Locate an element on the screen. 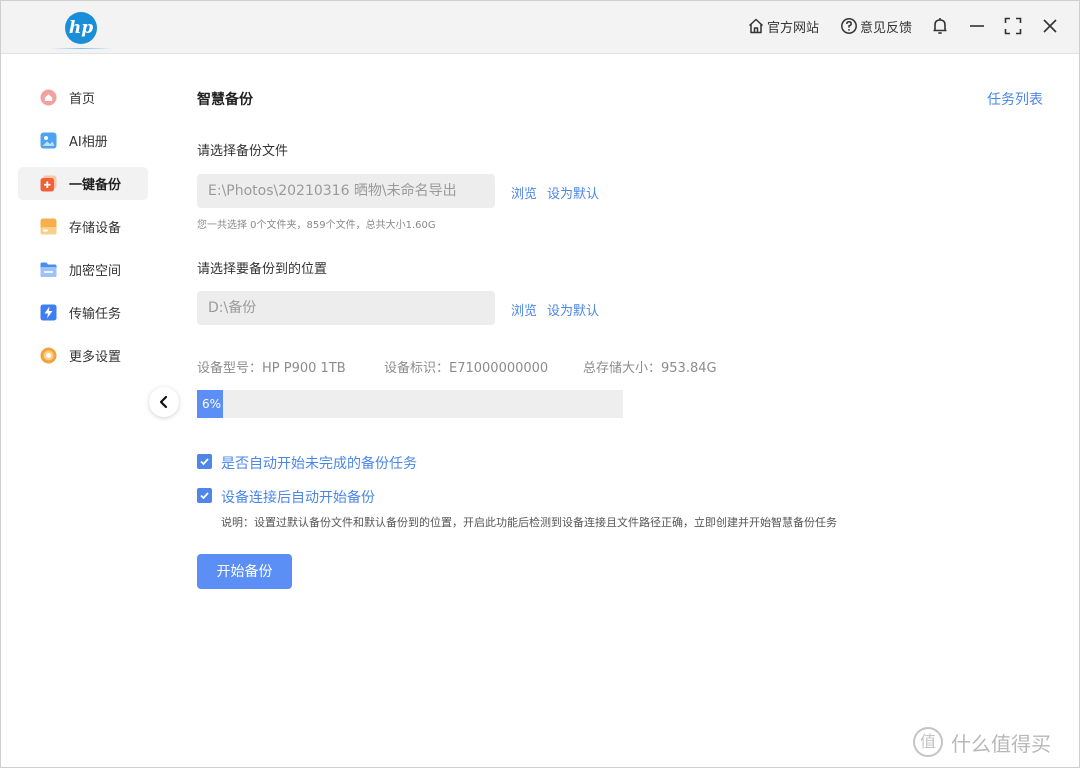 The image size is (1080, 768). sidebar-item-label: 首页 is located at coordinates (82, 99).